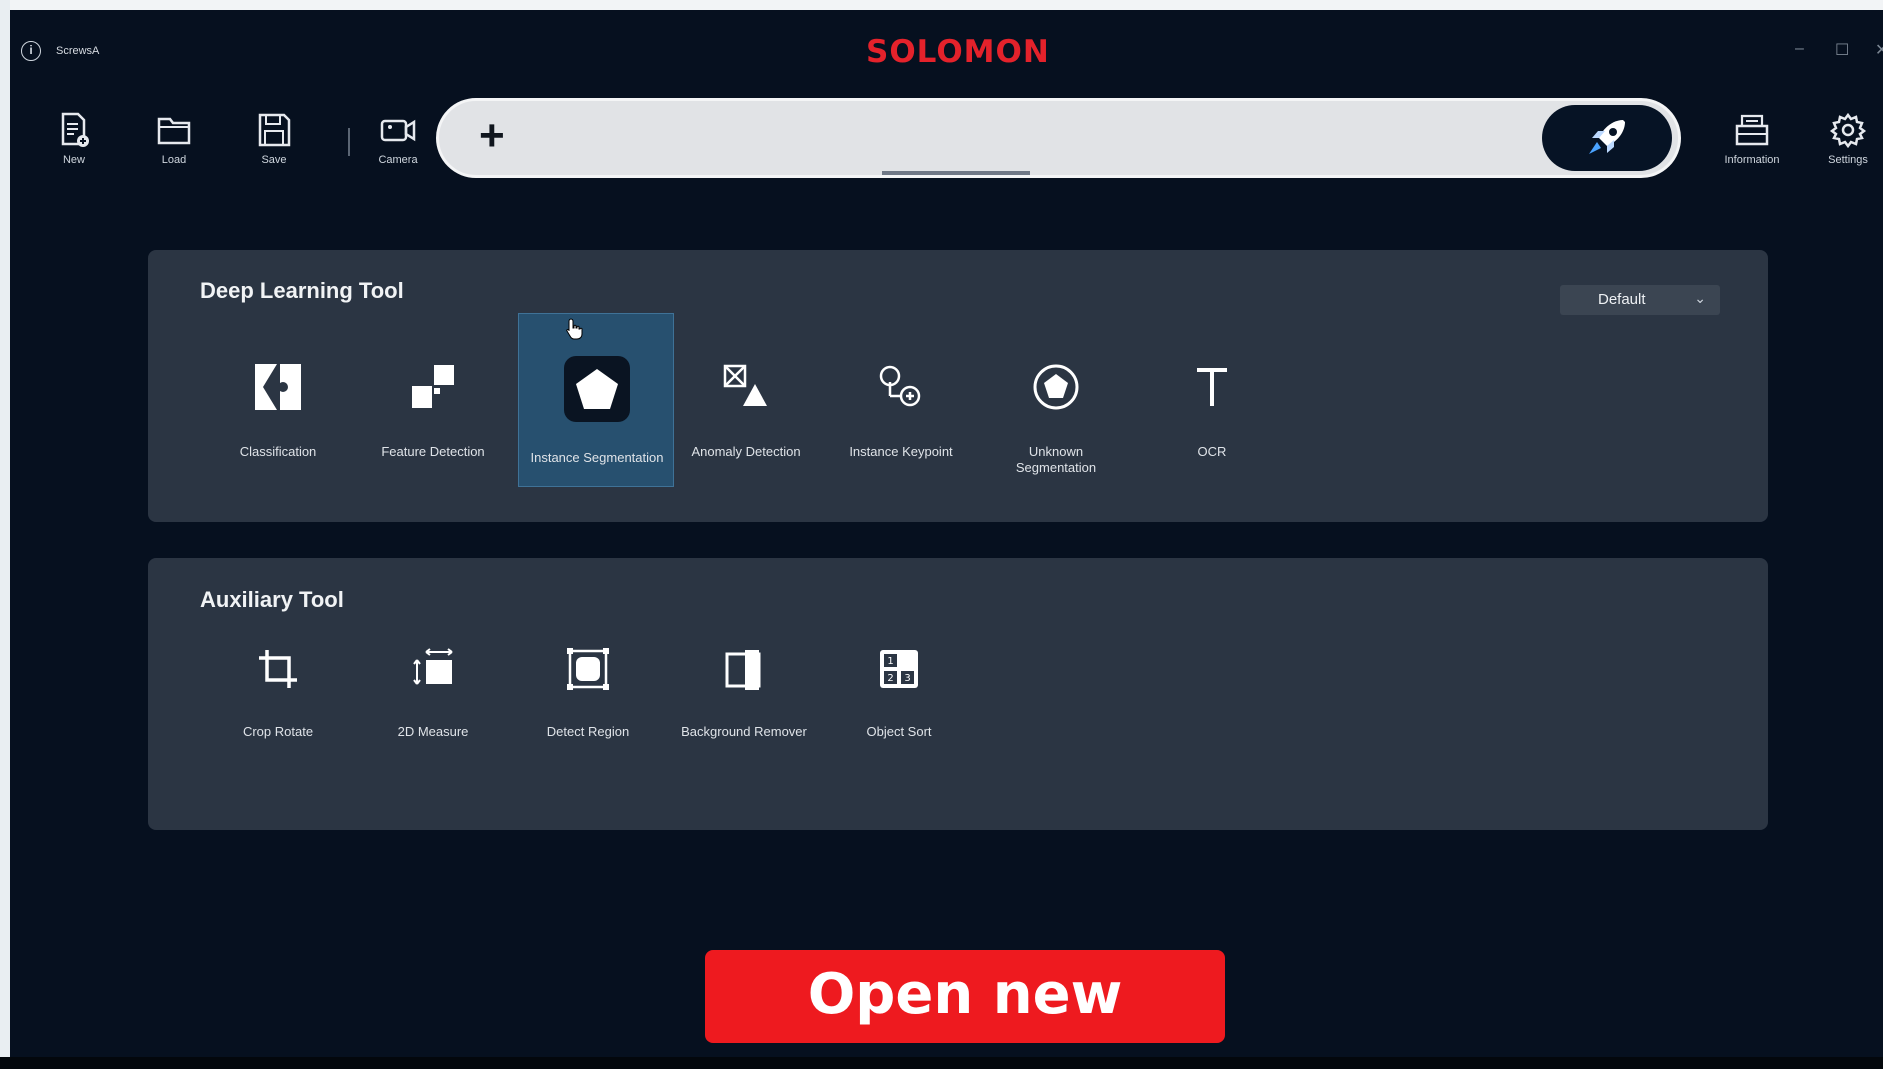 This screenshot has height=1069, width=1883. Describe the element at coordinates (492, 136) in the screenshot. I see `add-flow-button: +` at that location.